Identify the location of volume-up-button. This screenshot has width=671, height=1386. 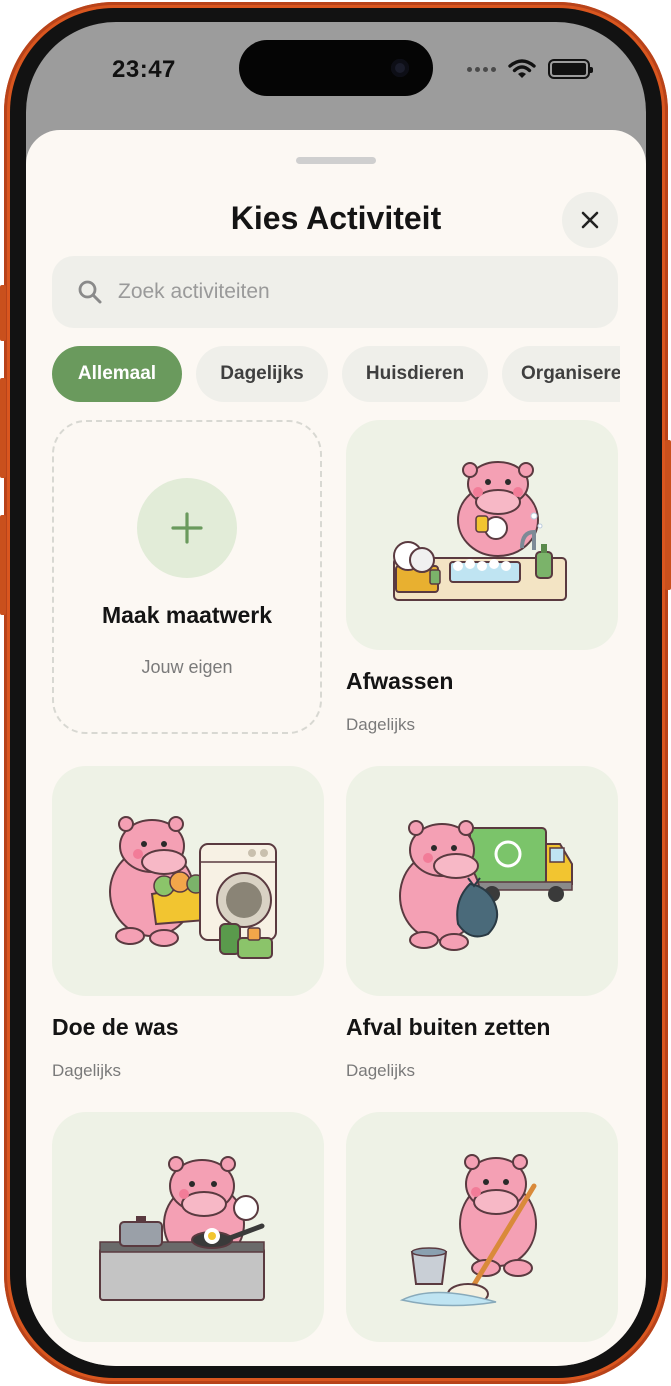
(3, 428).